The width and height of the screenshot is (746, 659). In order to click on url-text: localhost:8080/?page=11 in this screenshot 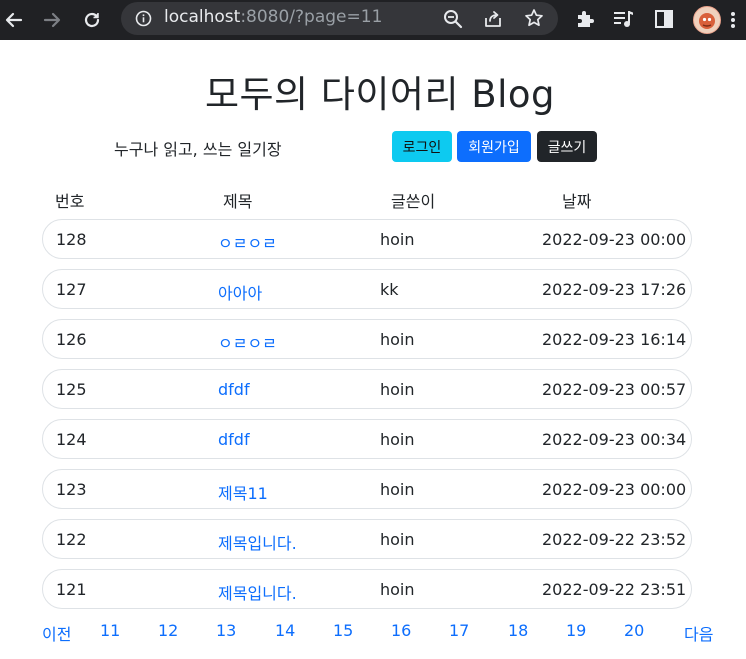, I will do `click(273, 17)`.